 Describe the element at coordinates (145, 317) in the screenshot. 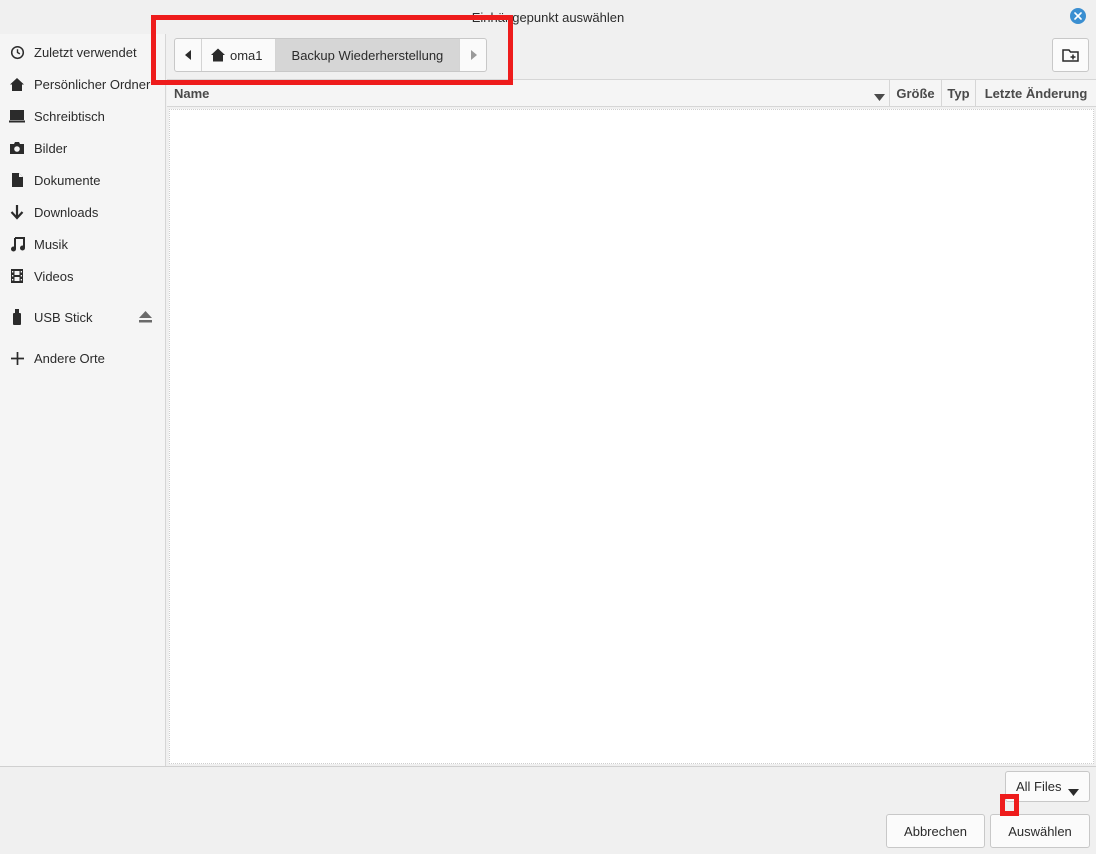

I see `eject-icon` at that location.